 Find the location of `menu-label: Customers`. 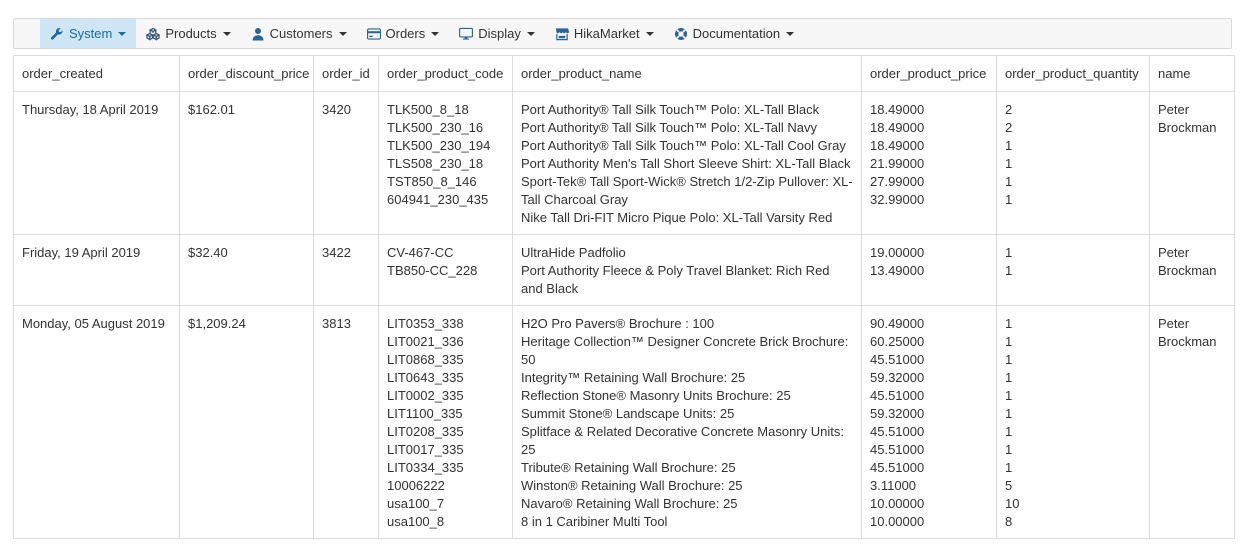

menu-label: Customers is located at coordinates (301, 33).